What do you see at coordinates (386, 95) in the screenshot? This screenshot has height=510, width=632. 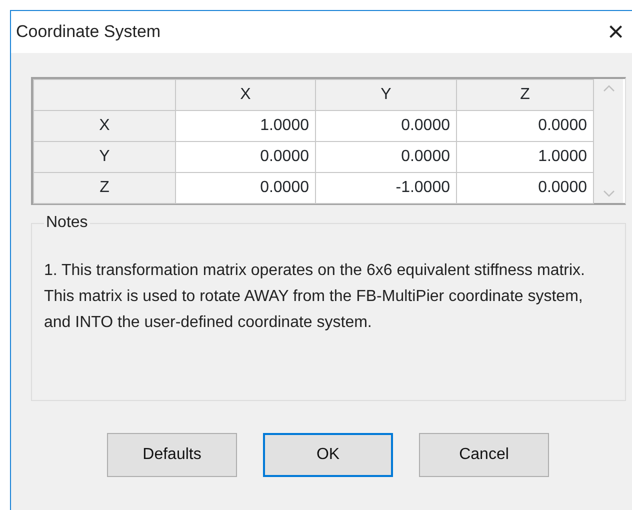 I see `column-header: Y` at bounding box center [386, 95].